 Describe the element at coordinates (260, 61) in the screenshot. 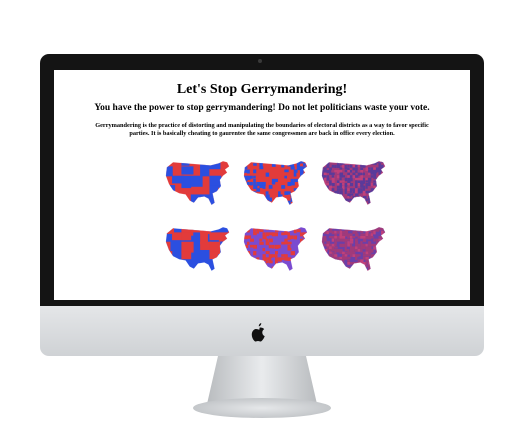

I see `camera-icon` at that location.